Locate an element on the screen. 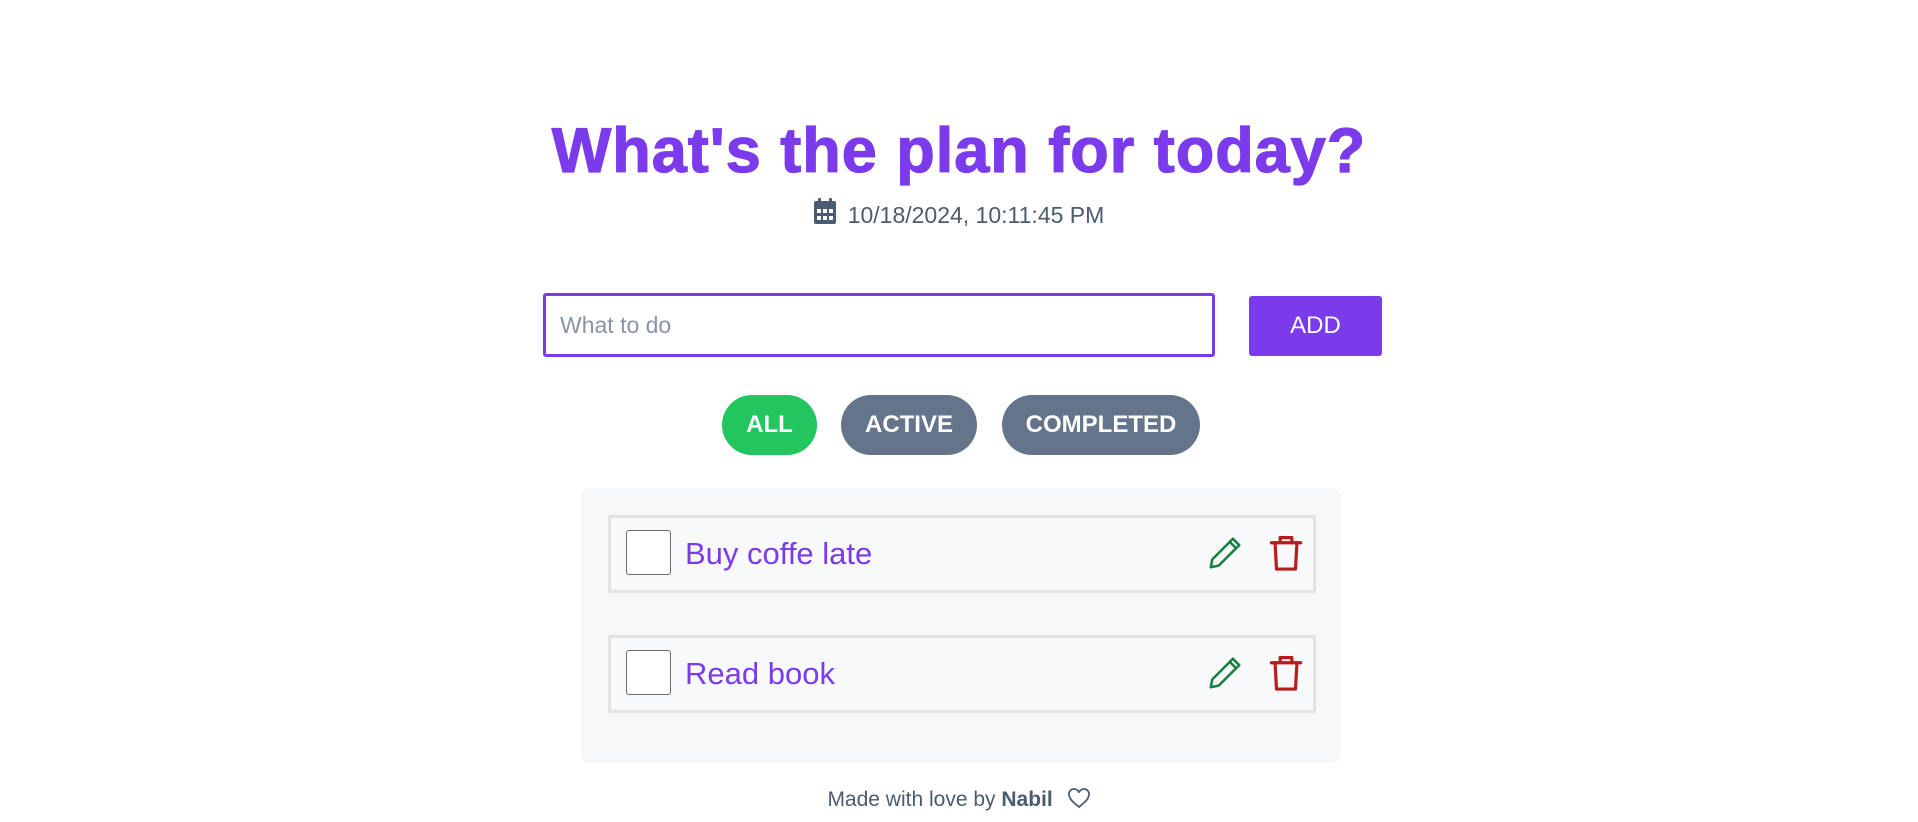 This screenshot has height=822, width=1918. footer-text: Made with love by is located at coordinates (911, 799).